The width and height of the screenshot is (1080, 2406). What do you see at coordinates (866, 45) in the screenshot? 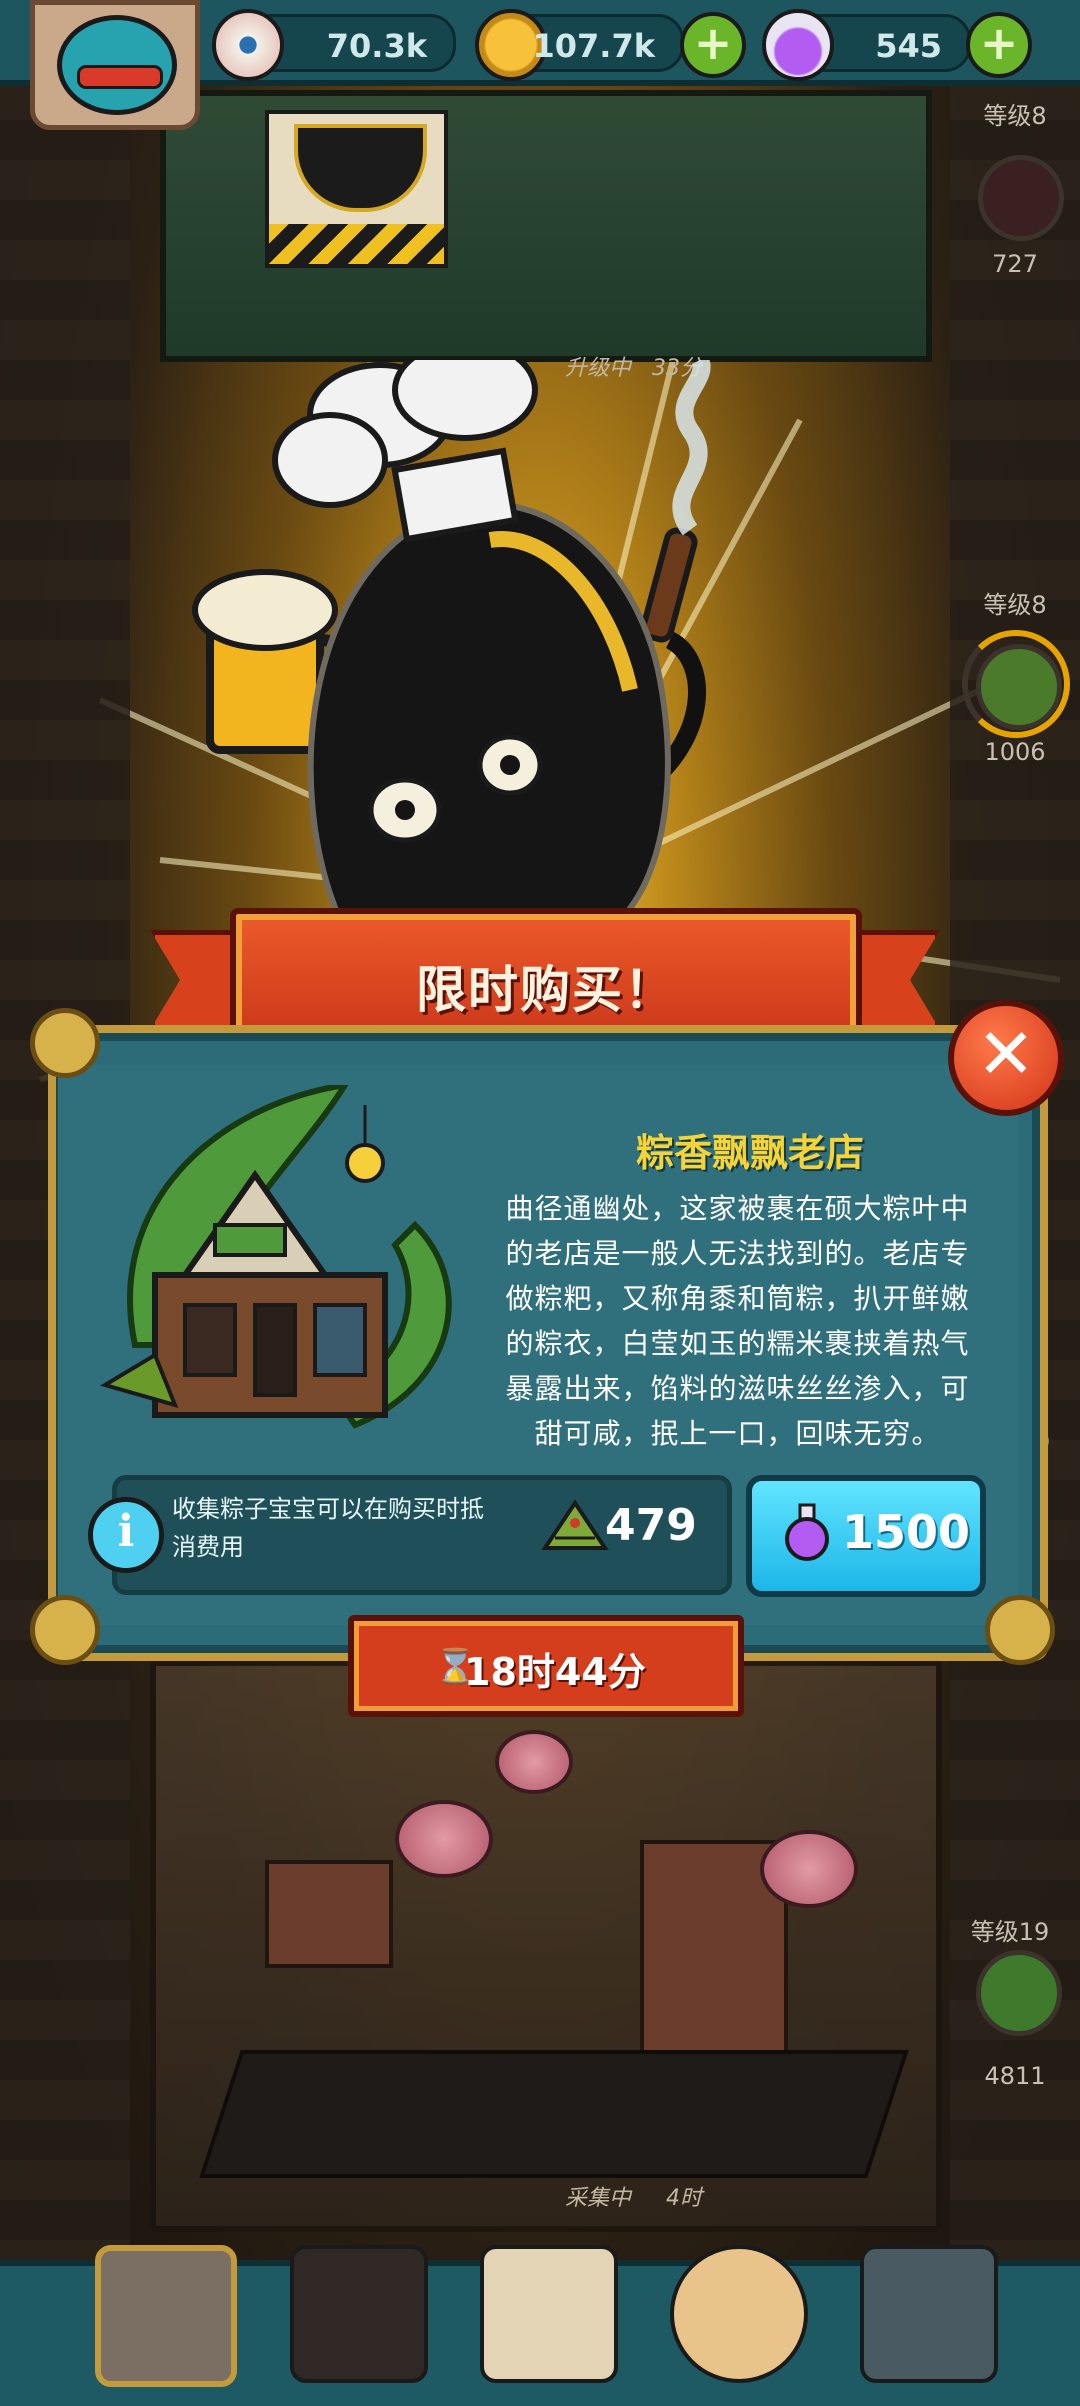
I see `potion-counter: 545` at bounding box center [866, 45].